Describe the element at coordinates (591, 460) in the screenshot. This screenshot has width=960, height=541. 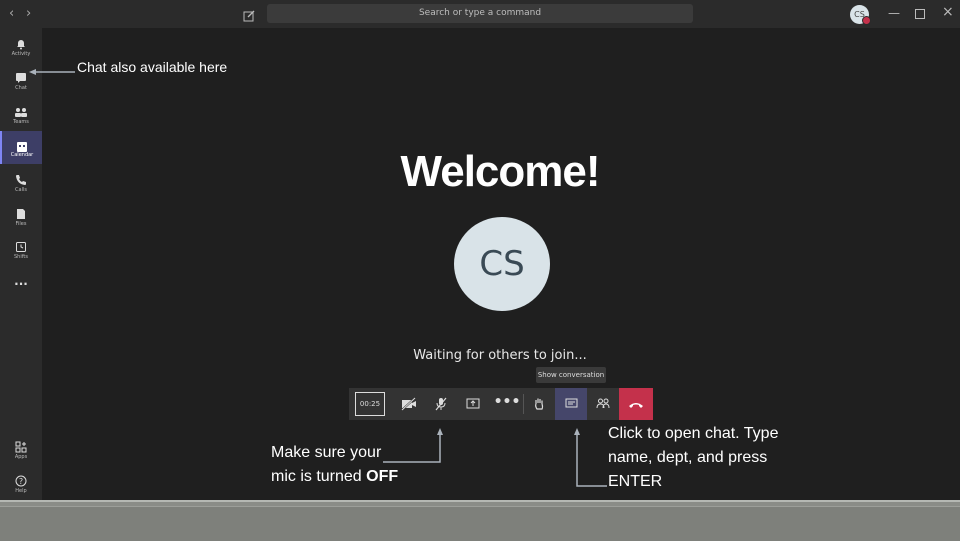
I see `arrow-chat-button` at that location.